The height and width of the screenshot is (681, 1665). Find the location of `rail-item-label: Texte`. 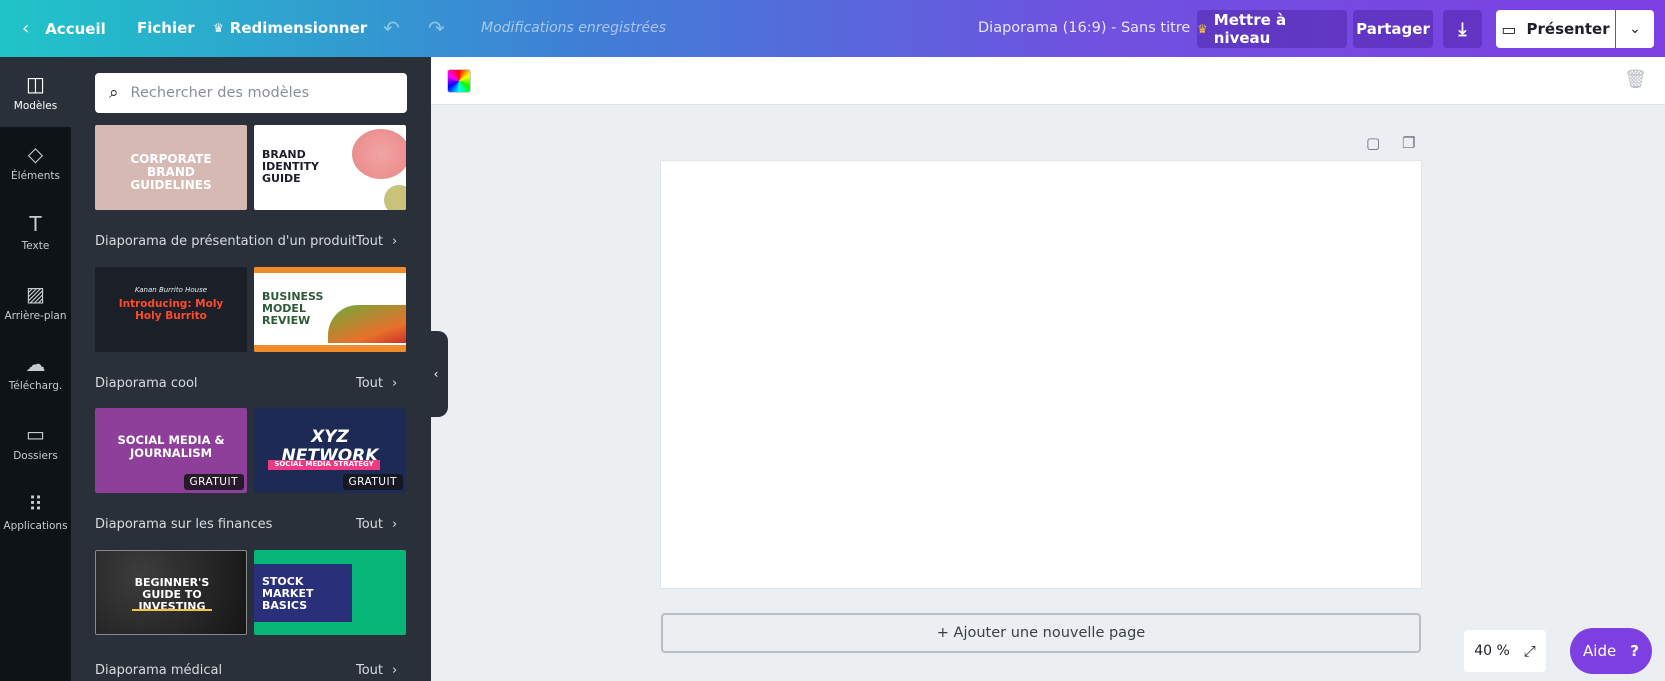

rail-item-label: Texte is located at coordinates (35, 245).